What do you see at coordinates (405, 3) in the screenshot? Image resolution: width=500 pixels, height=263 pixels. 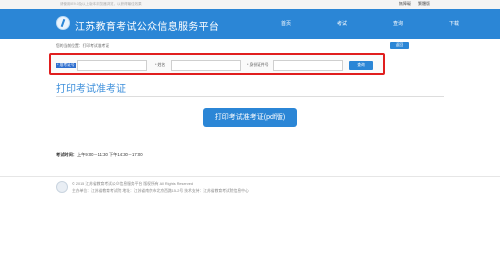 I see `accessibility-link: 無障礙` at bounding box center [405, 3].